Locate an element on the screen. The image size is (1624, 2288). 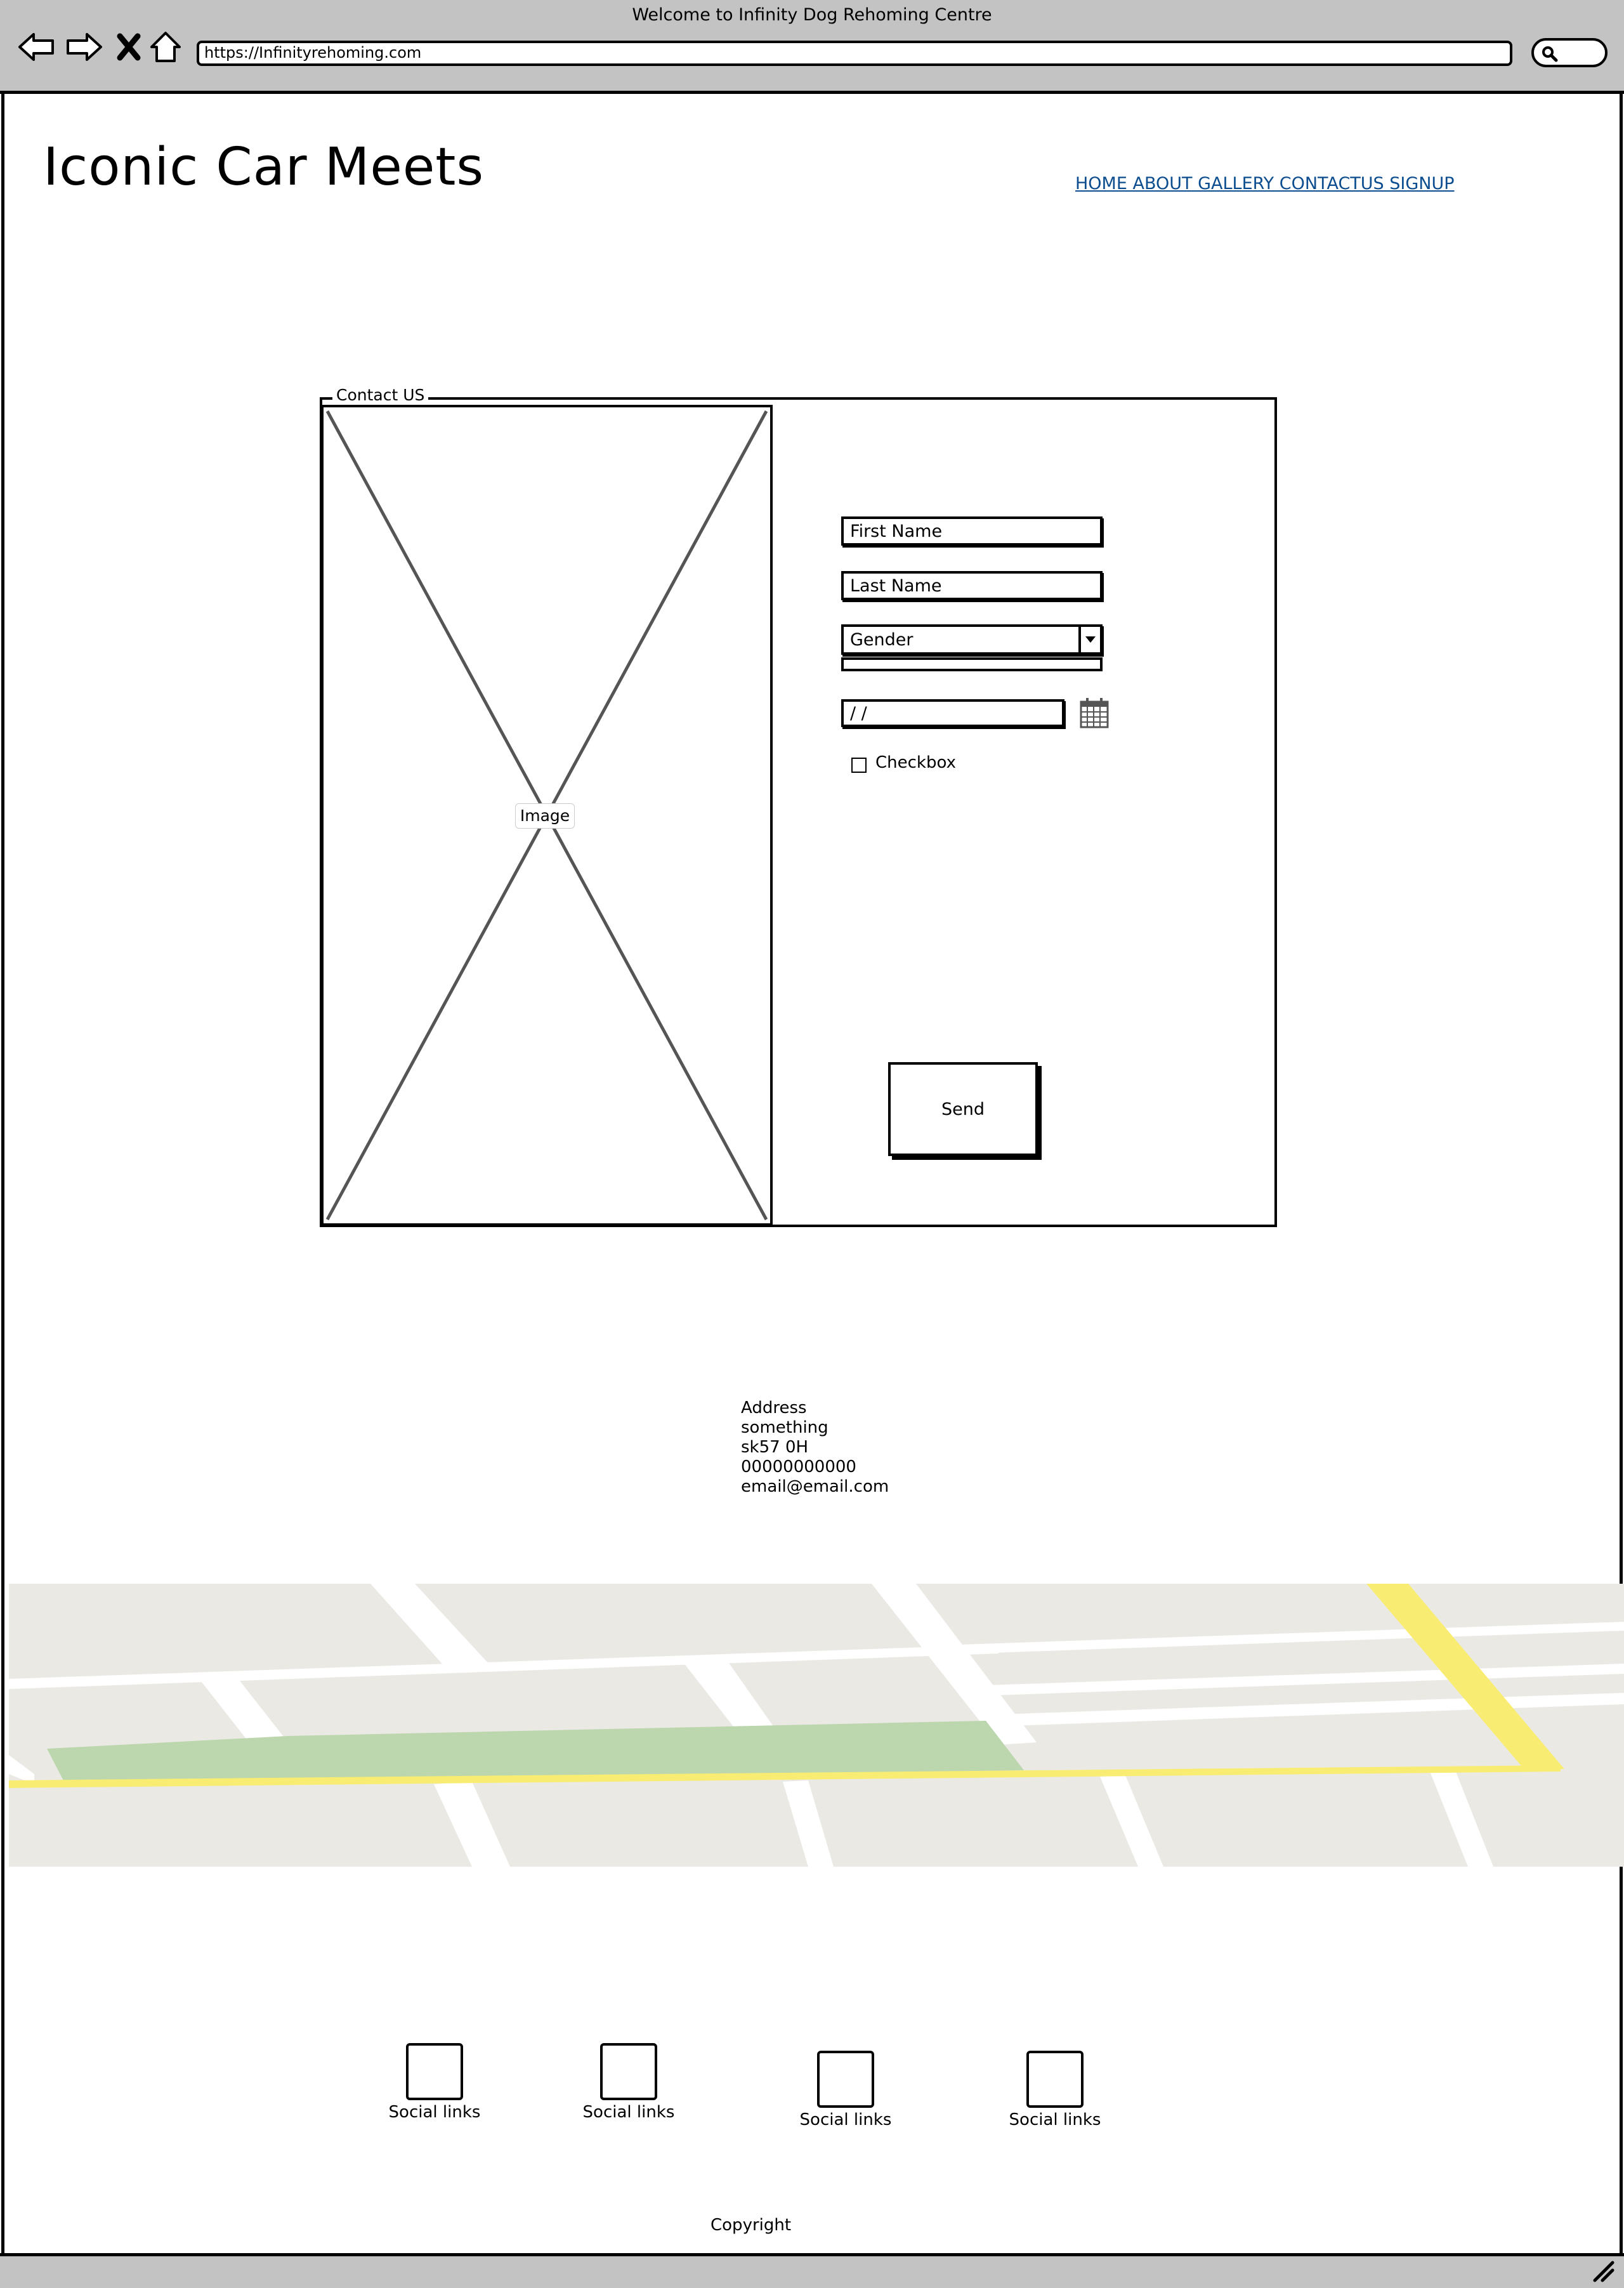
calendar-icon is located at coordinates (1095, 712).